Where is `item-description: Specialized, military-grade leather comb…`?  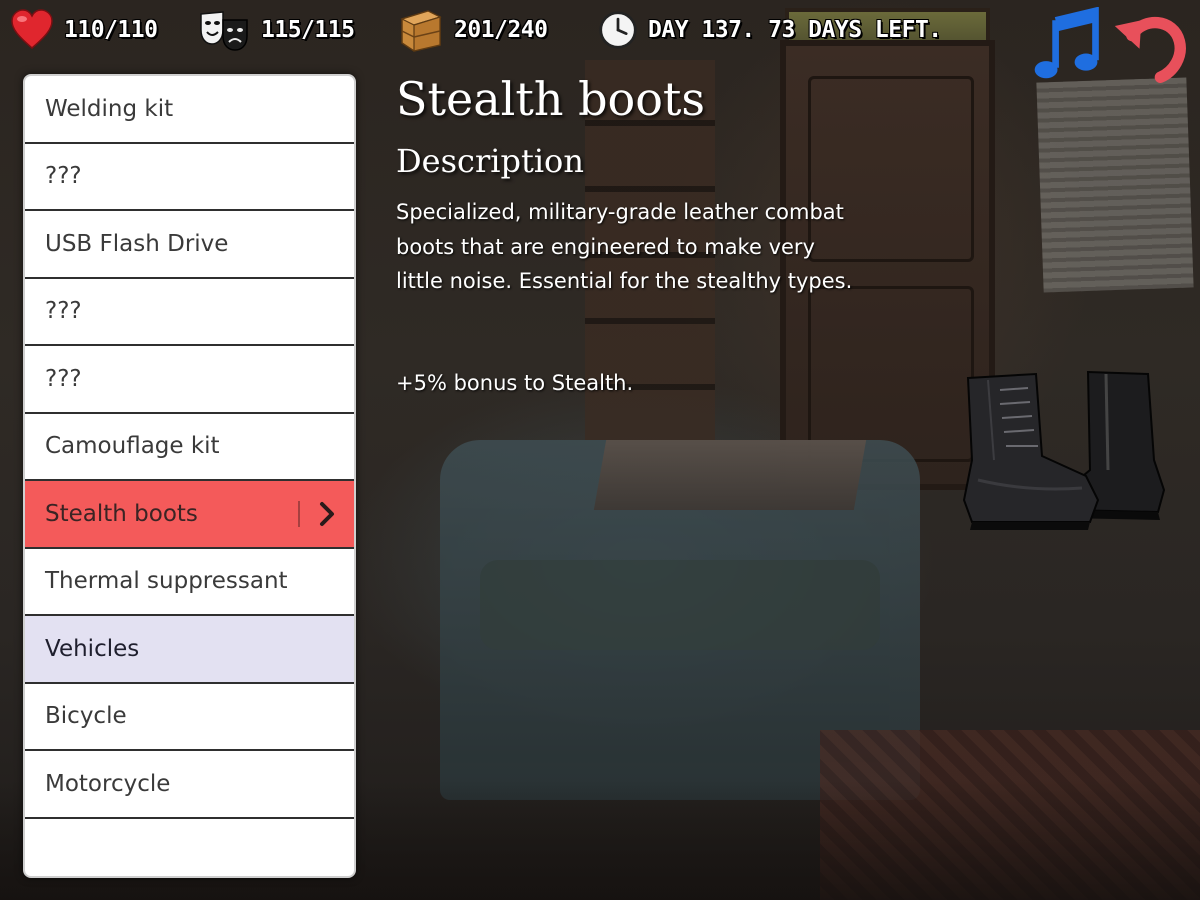 item-description: Specialized, military-grade leather comb… is located at coordinates (624, 246).